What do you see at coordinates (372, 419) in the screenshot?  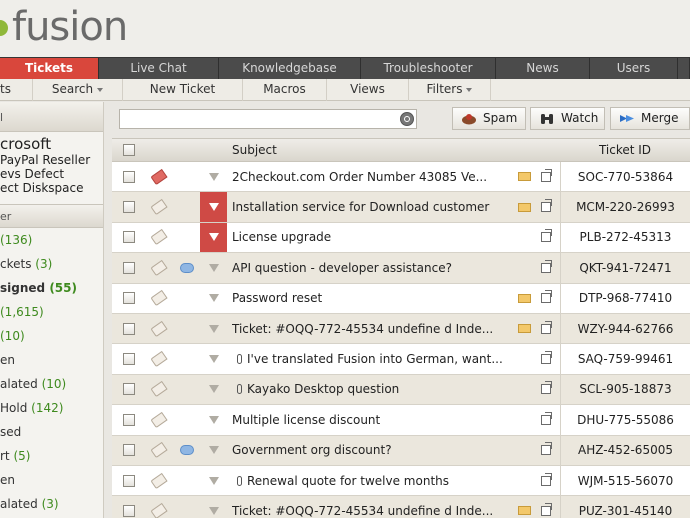 I see `ticket-subject: Multiple license discount` at bounding box center [372, 419].